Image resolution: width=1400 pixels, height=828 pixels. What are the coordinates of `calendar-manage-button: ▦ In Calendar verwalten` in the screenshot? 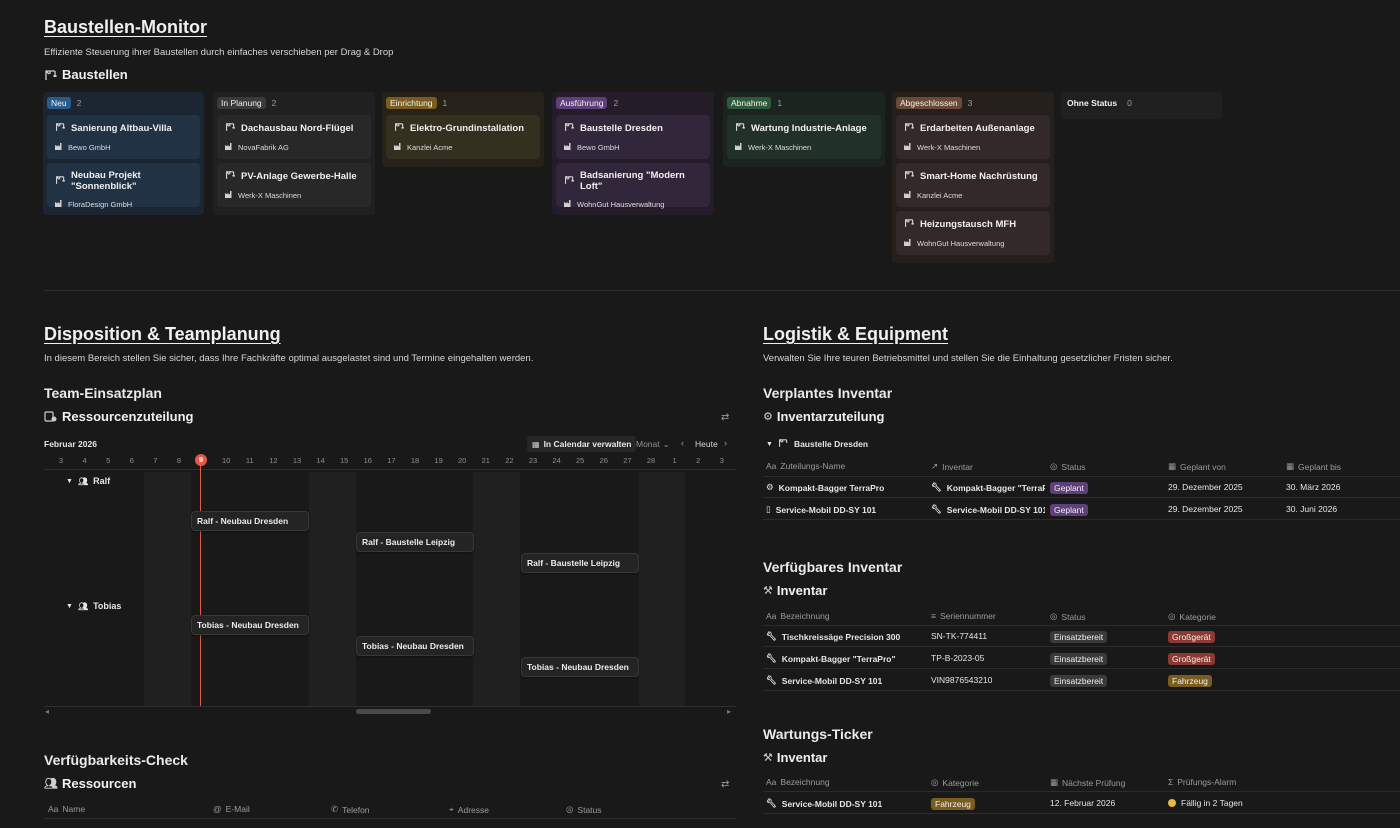 It's located at (582, 444).